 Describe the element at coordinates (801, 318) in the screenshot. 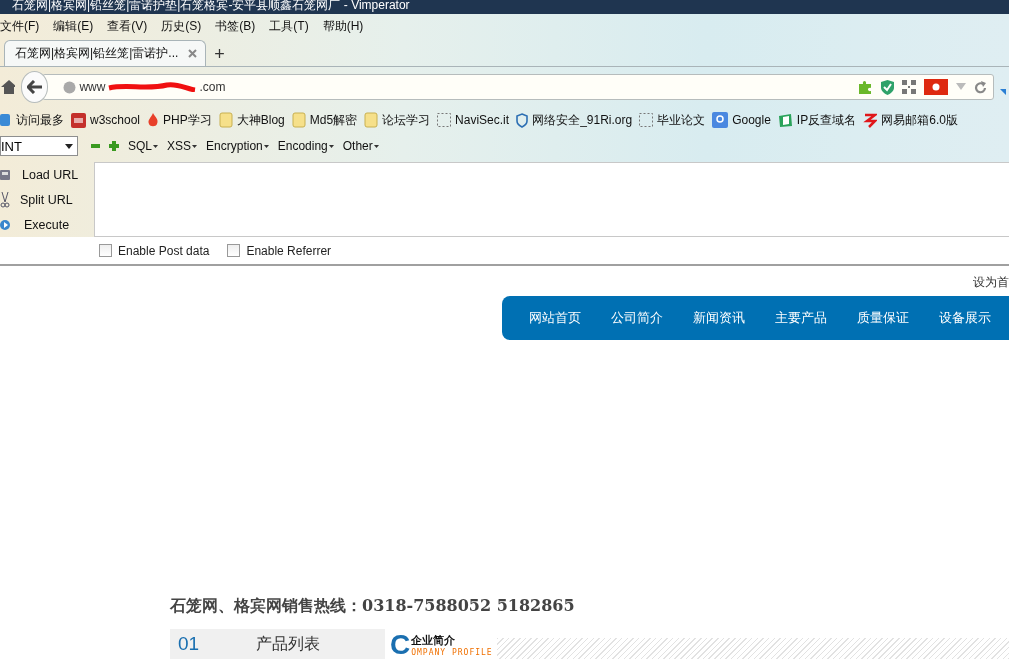

I see `nav-link: 主要产品` at that location.